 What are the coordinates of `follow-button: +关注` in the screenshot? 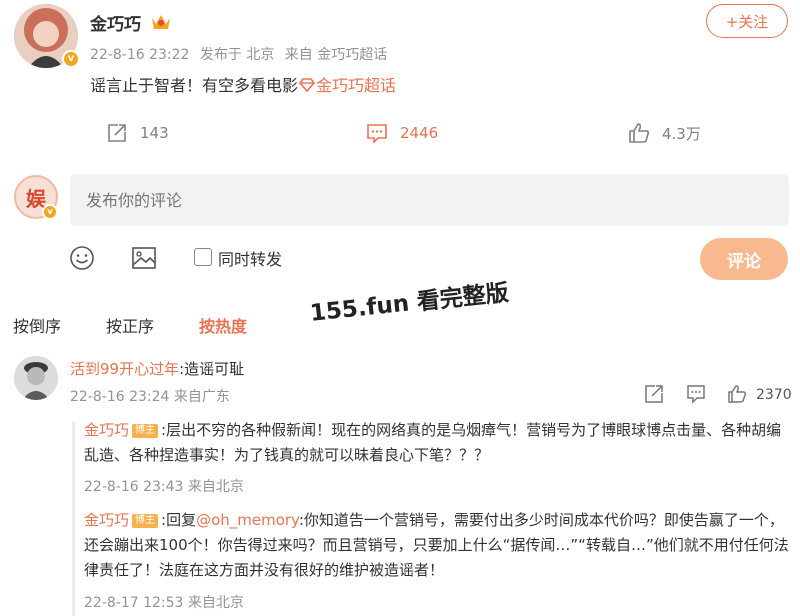 It's located at (747, 21).